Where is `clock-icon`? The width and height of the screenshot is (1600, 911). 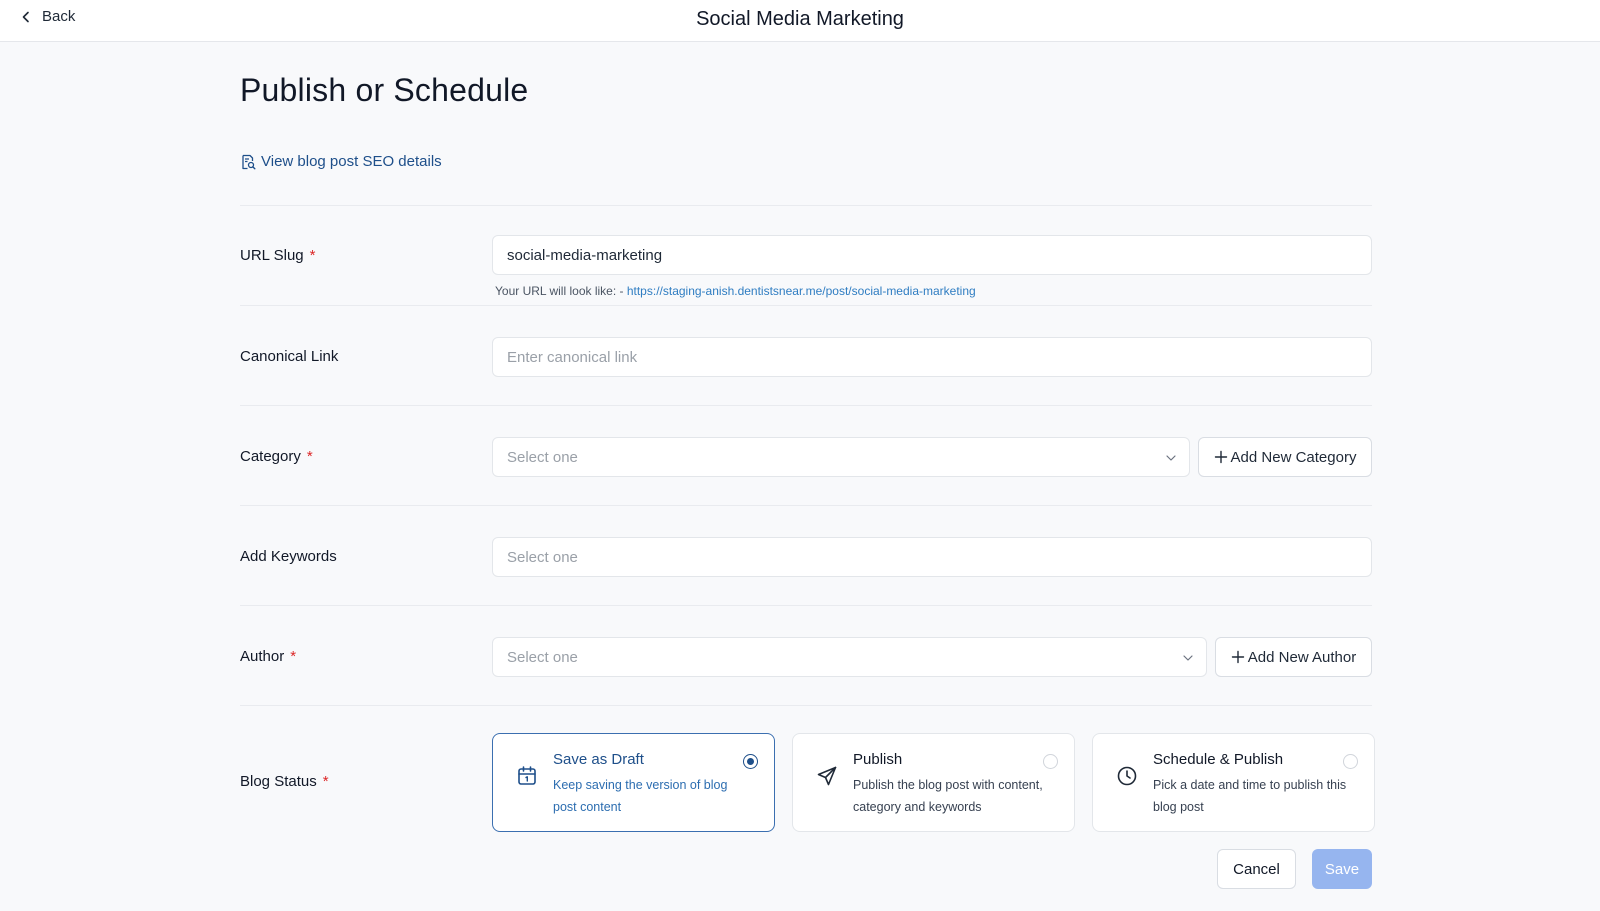 clock-icon is located at coordinates (1127, 776).